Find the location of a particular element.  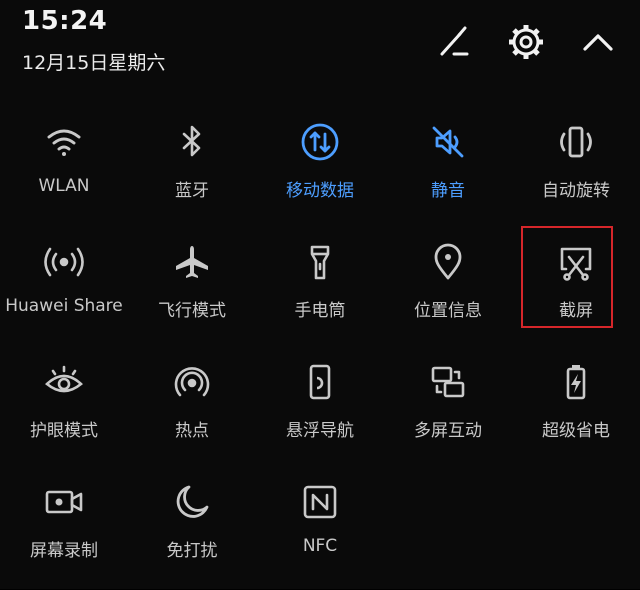

toggle-screenshot: 截屏 is located at coordinates (576, 290).